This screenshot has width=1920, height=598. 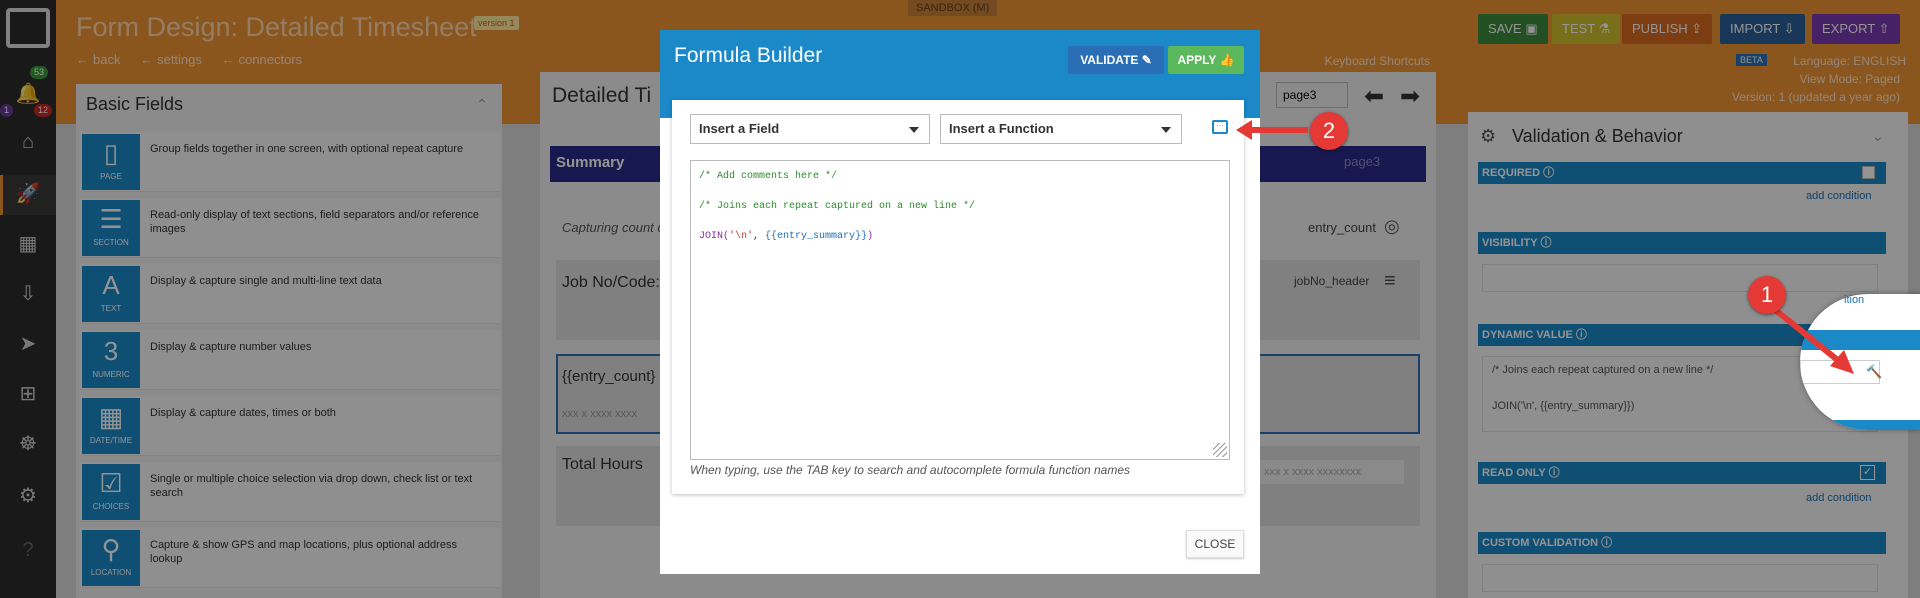 What do you see at coordinates (1109, 60) in the screenshot?
I see `validate-label: VALIDATE` at bounding box center [1109, 60].